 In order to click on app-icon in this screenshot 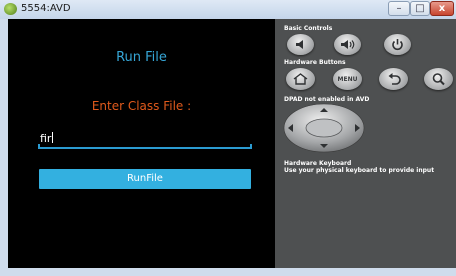, I will do `click(10, 9)`.